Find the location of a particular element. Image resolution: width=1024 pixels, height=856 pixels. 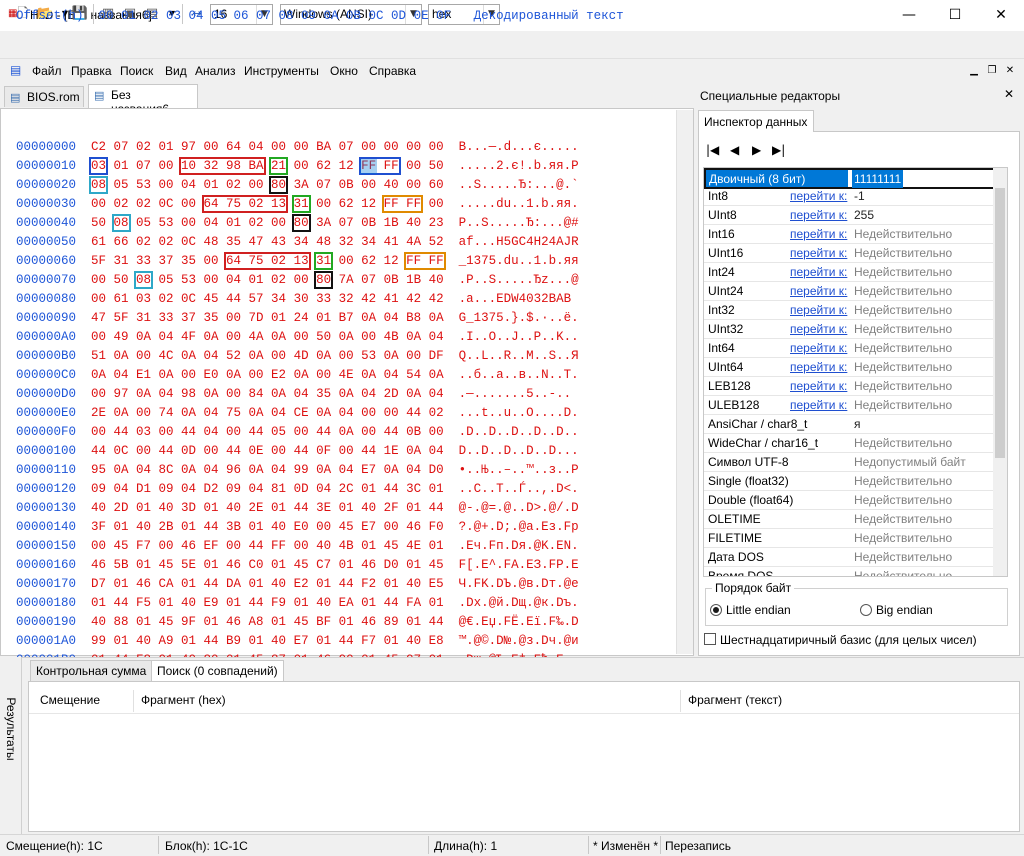

inspector-row: Int32 перейти к: Недействительно is located at coordinates (850, 310).